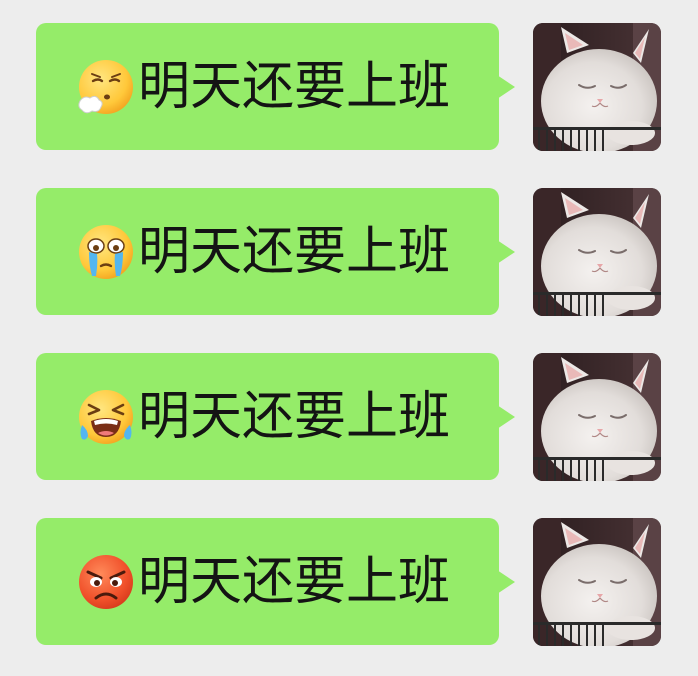 This screenshot has height=676, width=698. I want to click on tearful-face-icon, so click(106, 251).